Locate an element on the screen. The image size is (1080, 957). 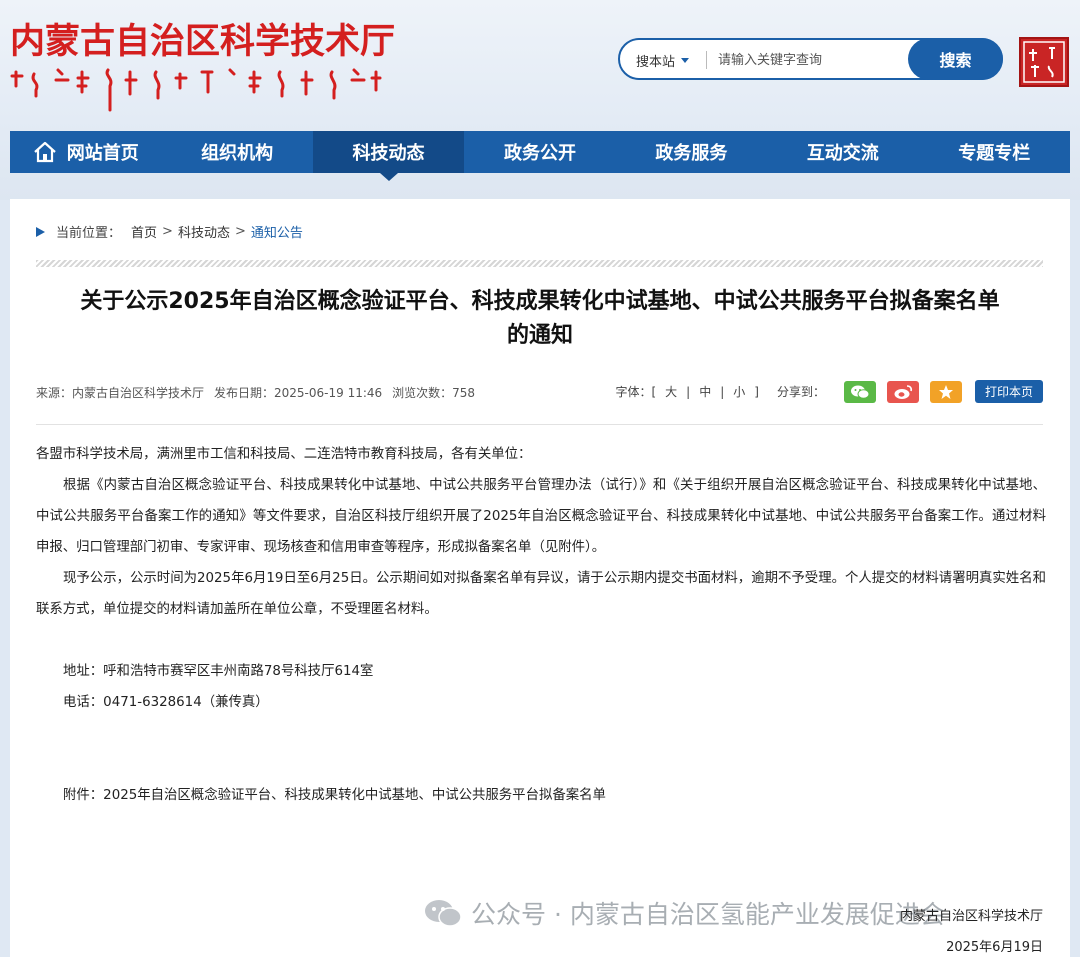
search-bar: 搜本站 搜索 is located at coordinates (810, 59).